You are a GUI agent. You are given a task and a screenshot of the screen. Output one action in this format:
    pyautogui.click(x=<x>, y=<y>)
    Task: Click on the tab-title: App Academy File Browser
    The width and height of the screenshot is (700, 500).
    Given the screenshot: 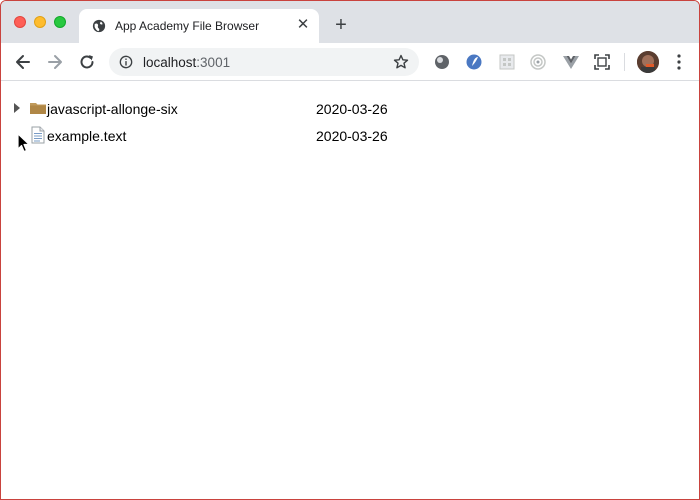 What is the action you would take?
    pyautogui.click(x=187, y=26)
    